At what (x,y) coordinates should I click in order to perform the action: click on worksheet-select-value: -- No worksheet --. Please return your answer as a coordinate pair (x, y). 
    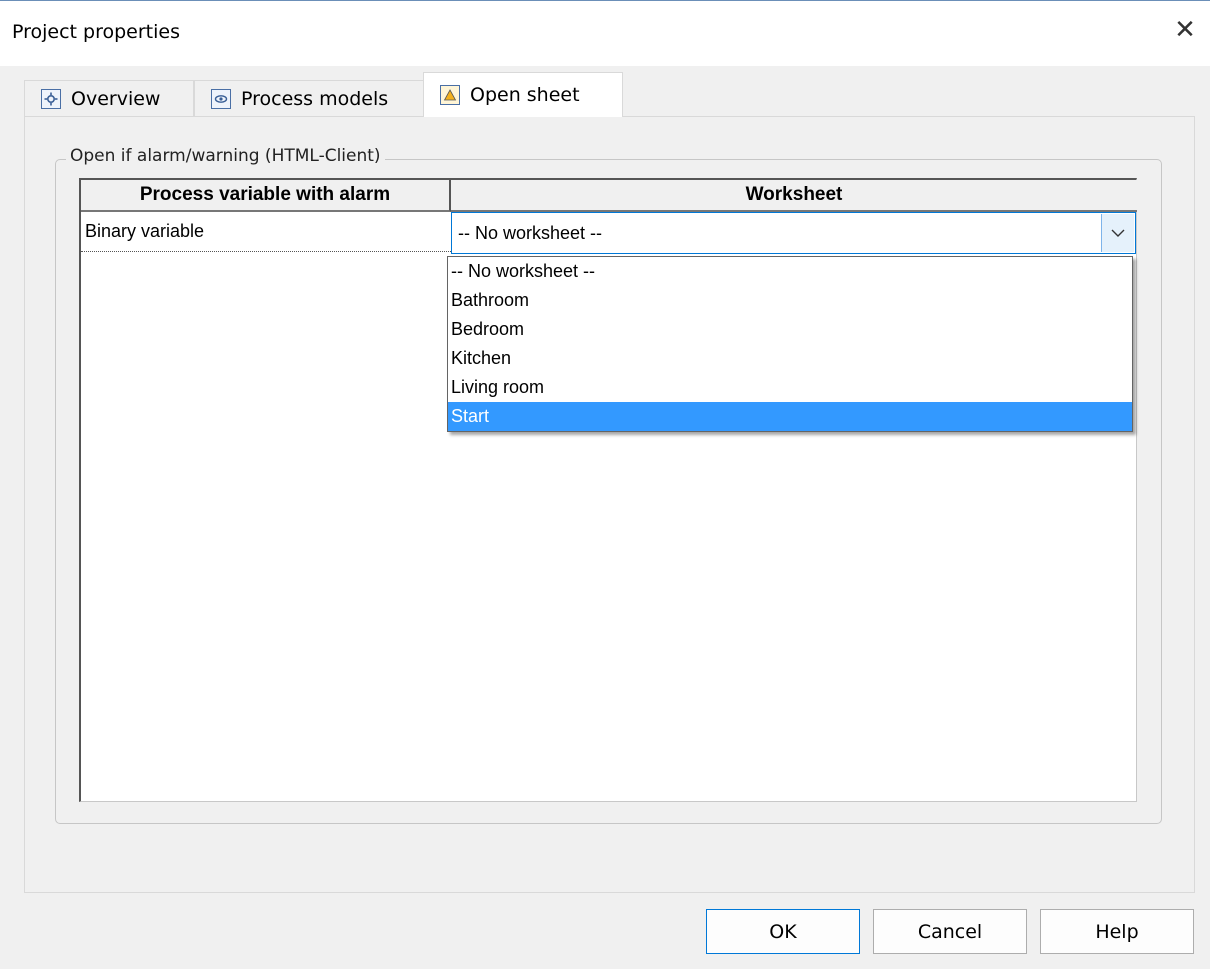
    Looking at the image, I should click on (530, 232).